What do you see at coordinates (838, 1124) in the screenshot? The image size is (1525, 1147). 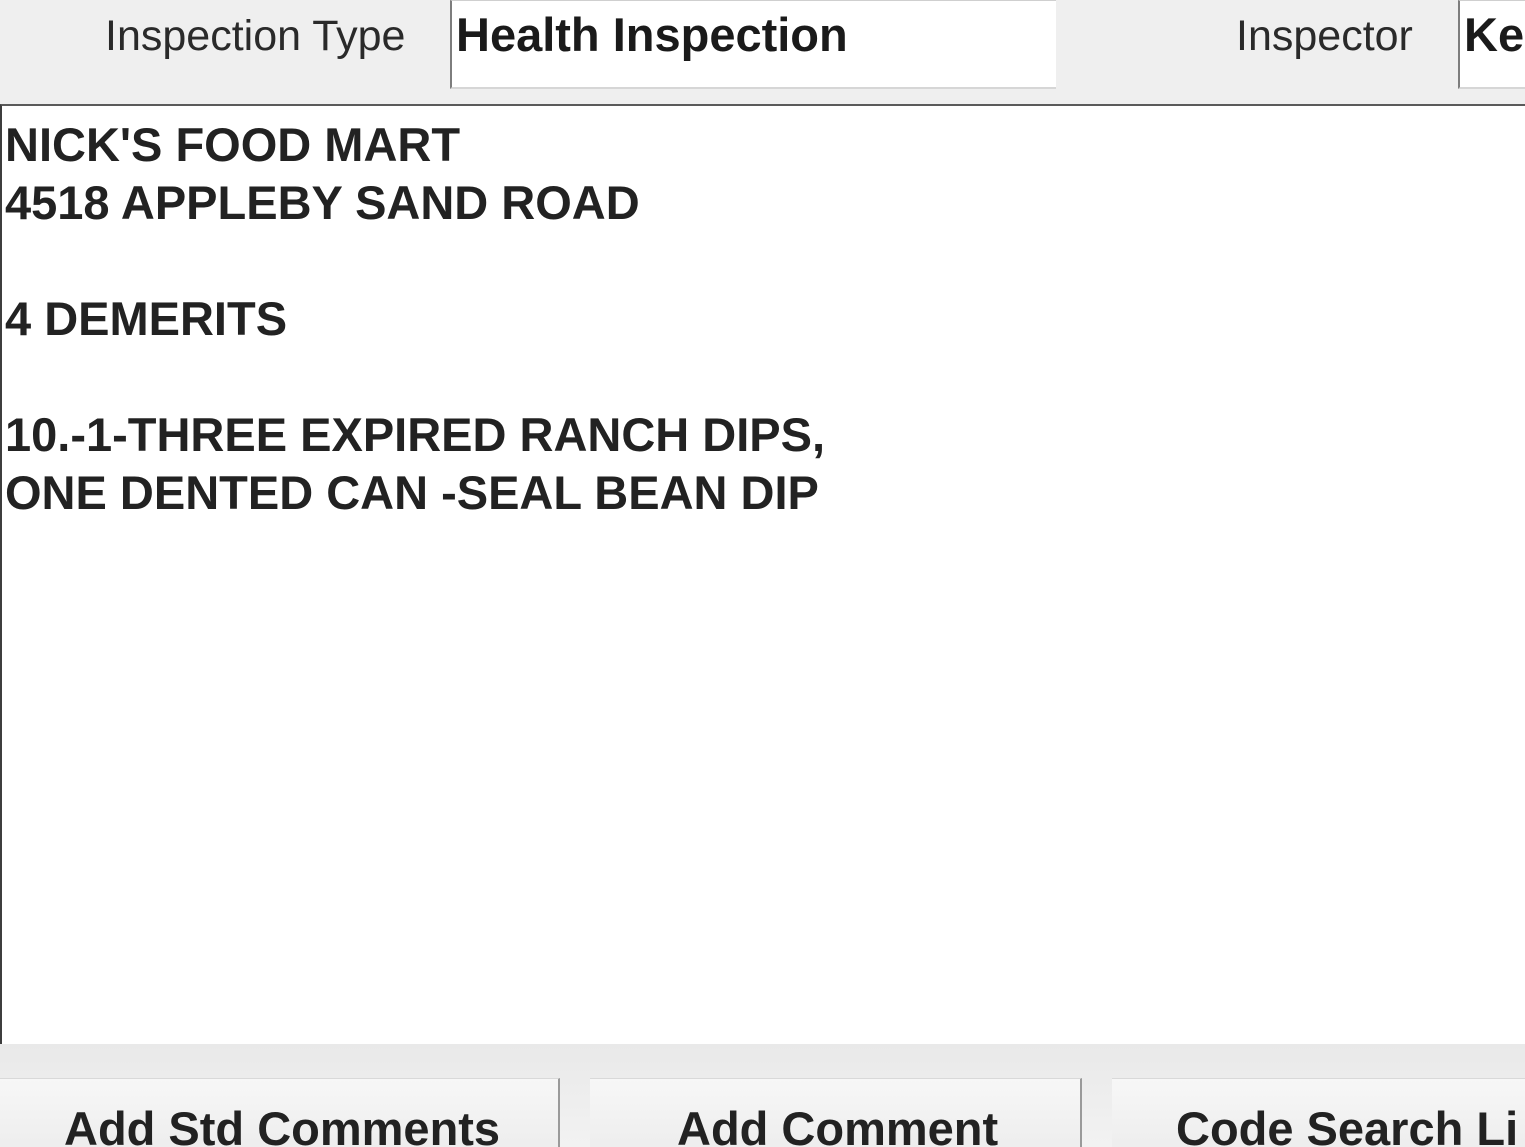 I see `add-comment-label: Add Comment` at bounding box center [838, 1124].